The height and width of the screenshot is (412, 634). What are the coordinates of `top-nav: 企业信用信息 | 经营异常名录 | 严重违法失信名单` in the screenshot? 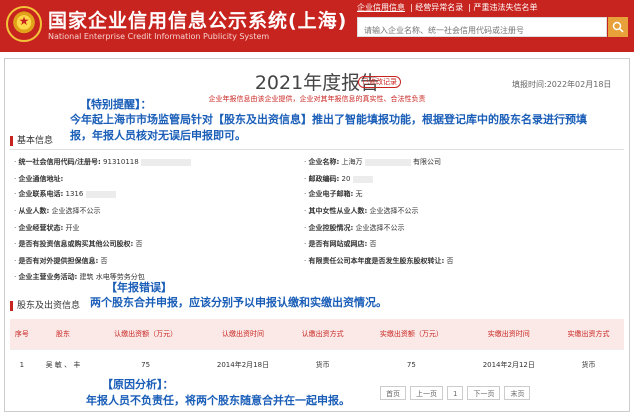 It's located at (447, 7).